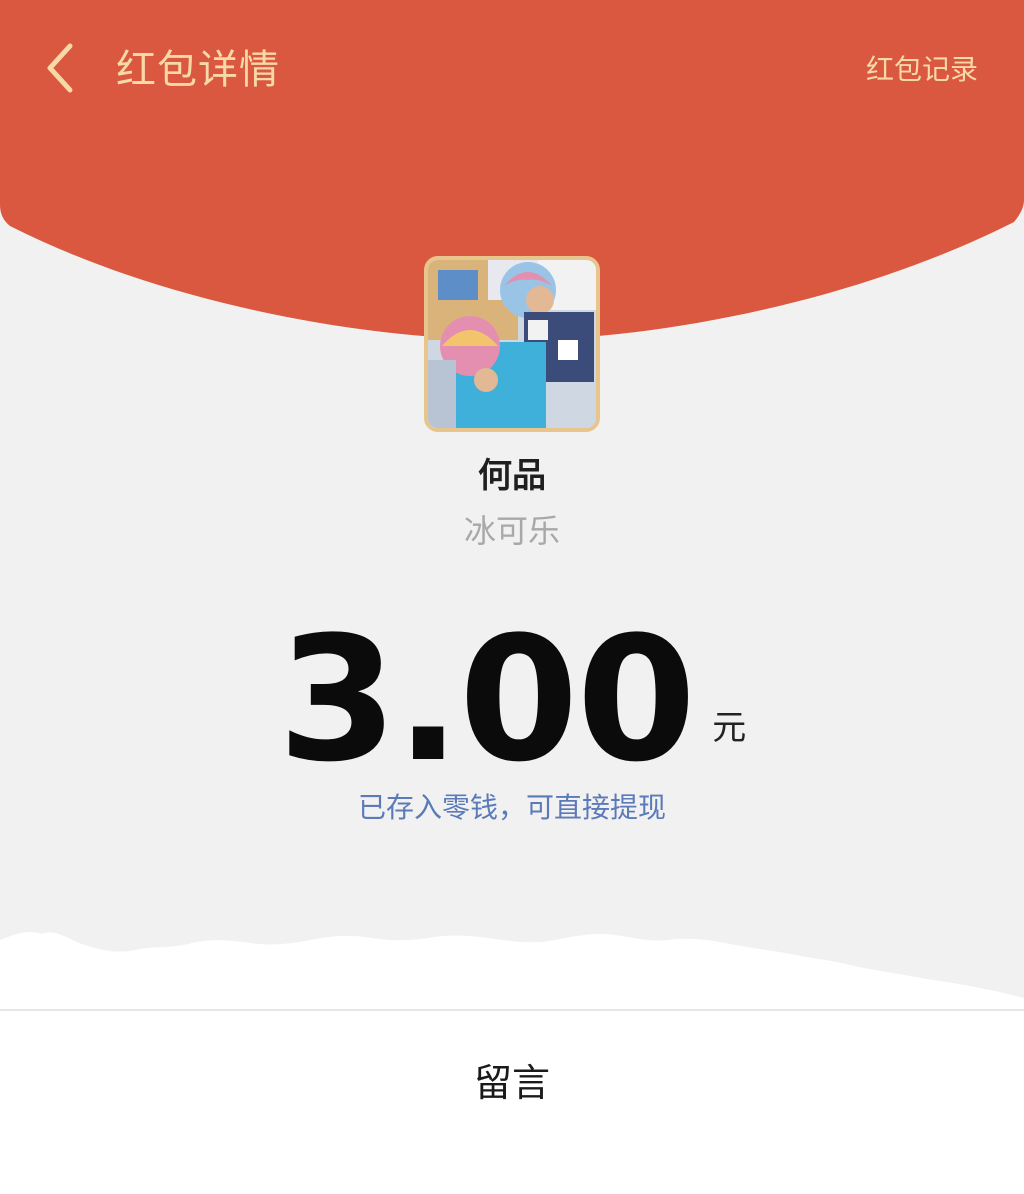  What do you see at coordinates (729, 728) in the screenshot?
I see `amount-unit: 元` at bounding box center [729, 728].